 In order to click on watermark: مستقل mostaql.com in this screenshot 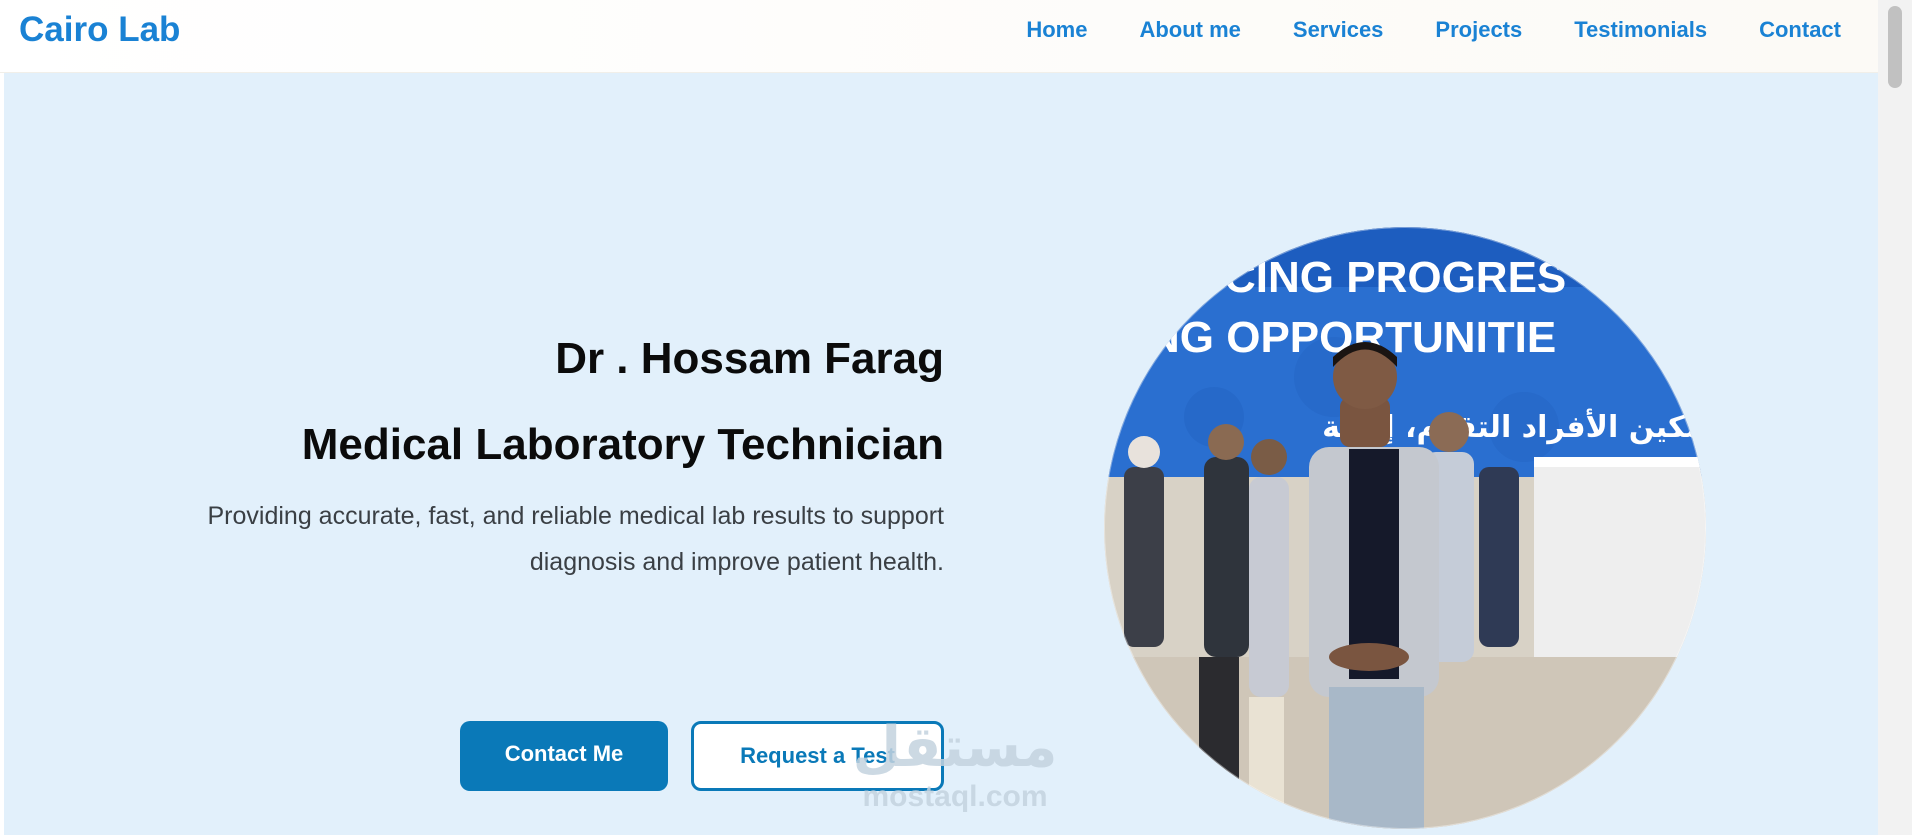, I will do `click(955, 765)`.